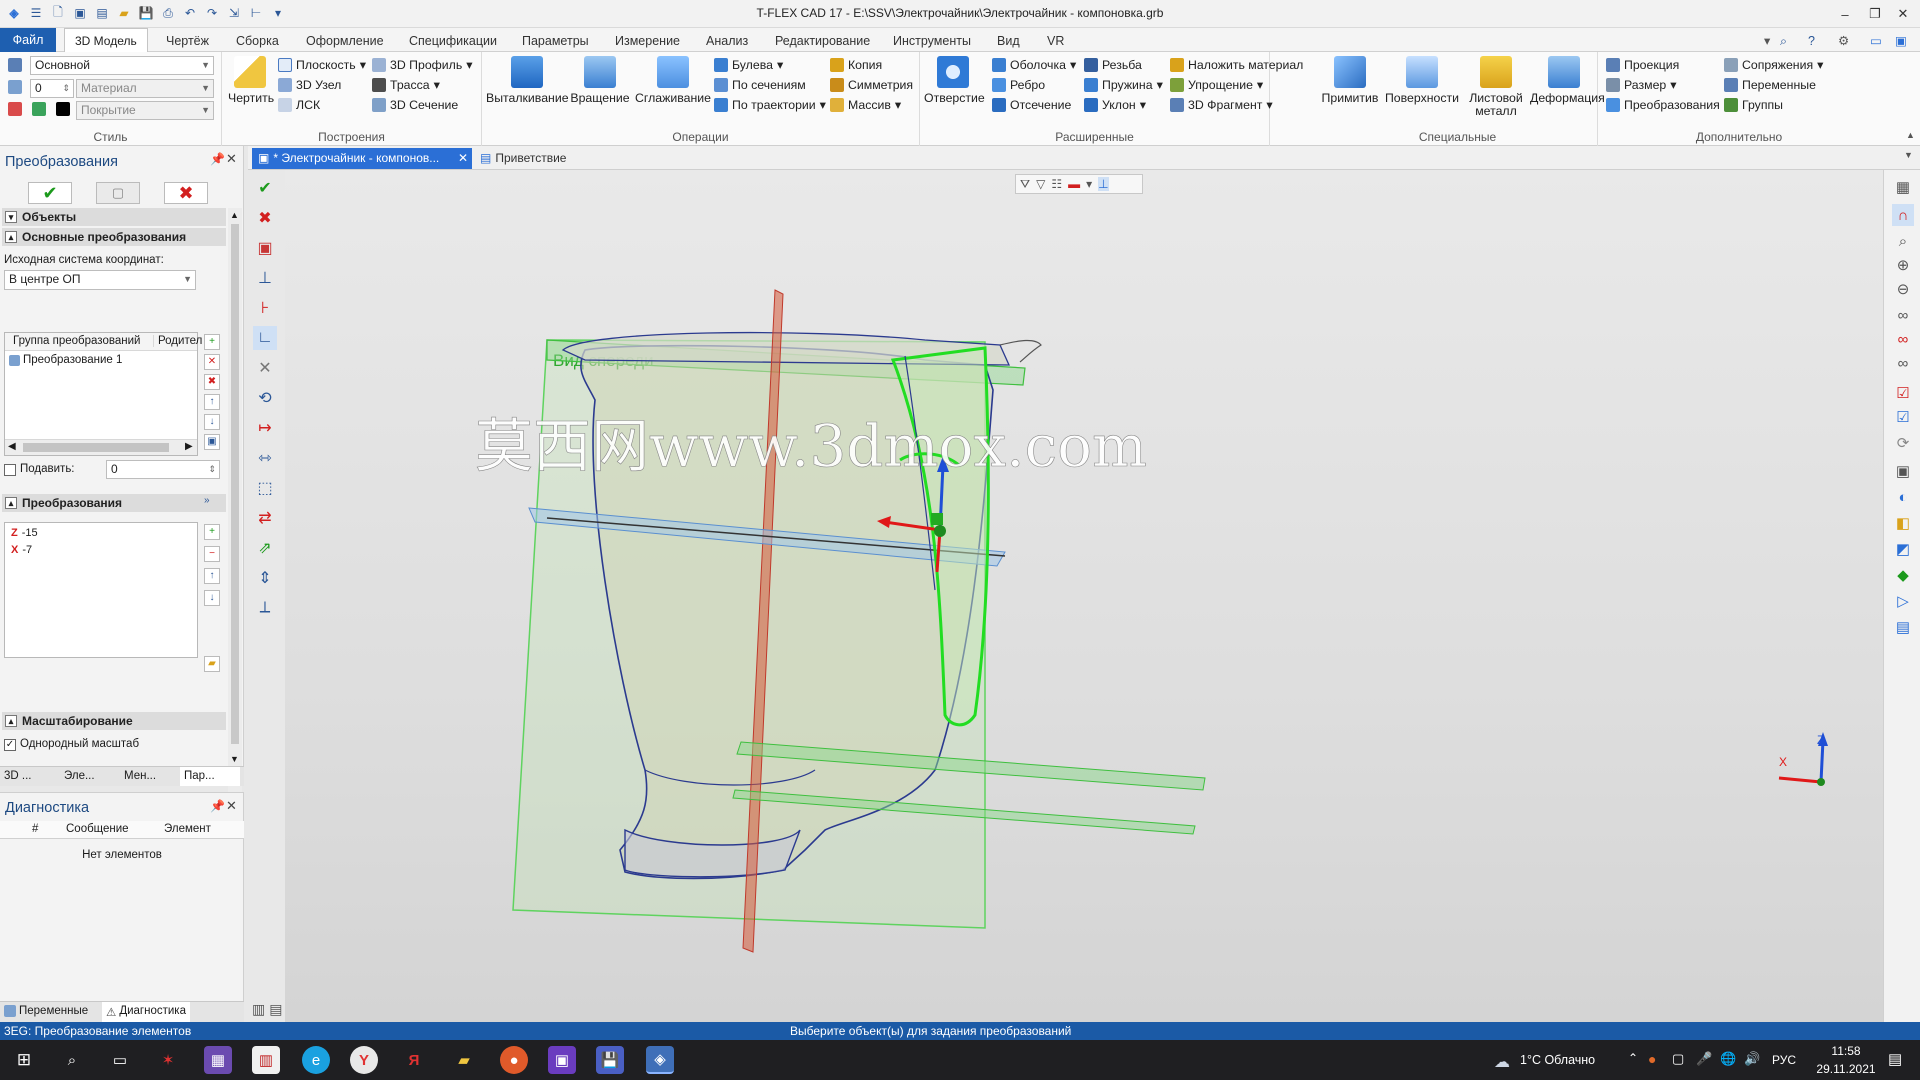 The height and width of the screenshot is (1080, 1920). I want to click on app-star-icon: ✶, so click(168, 1060).